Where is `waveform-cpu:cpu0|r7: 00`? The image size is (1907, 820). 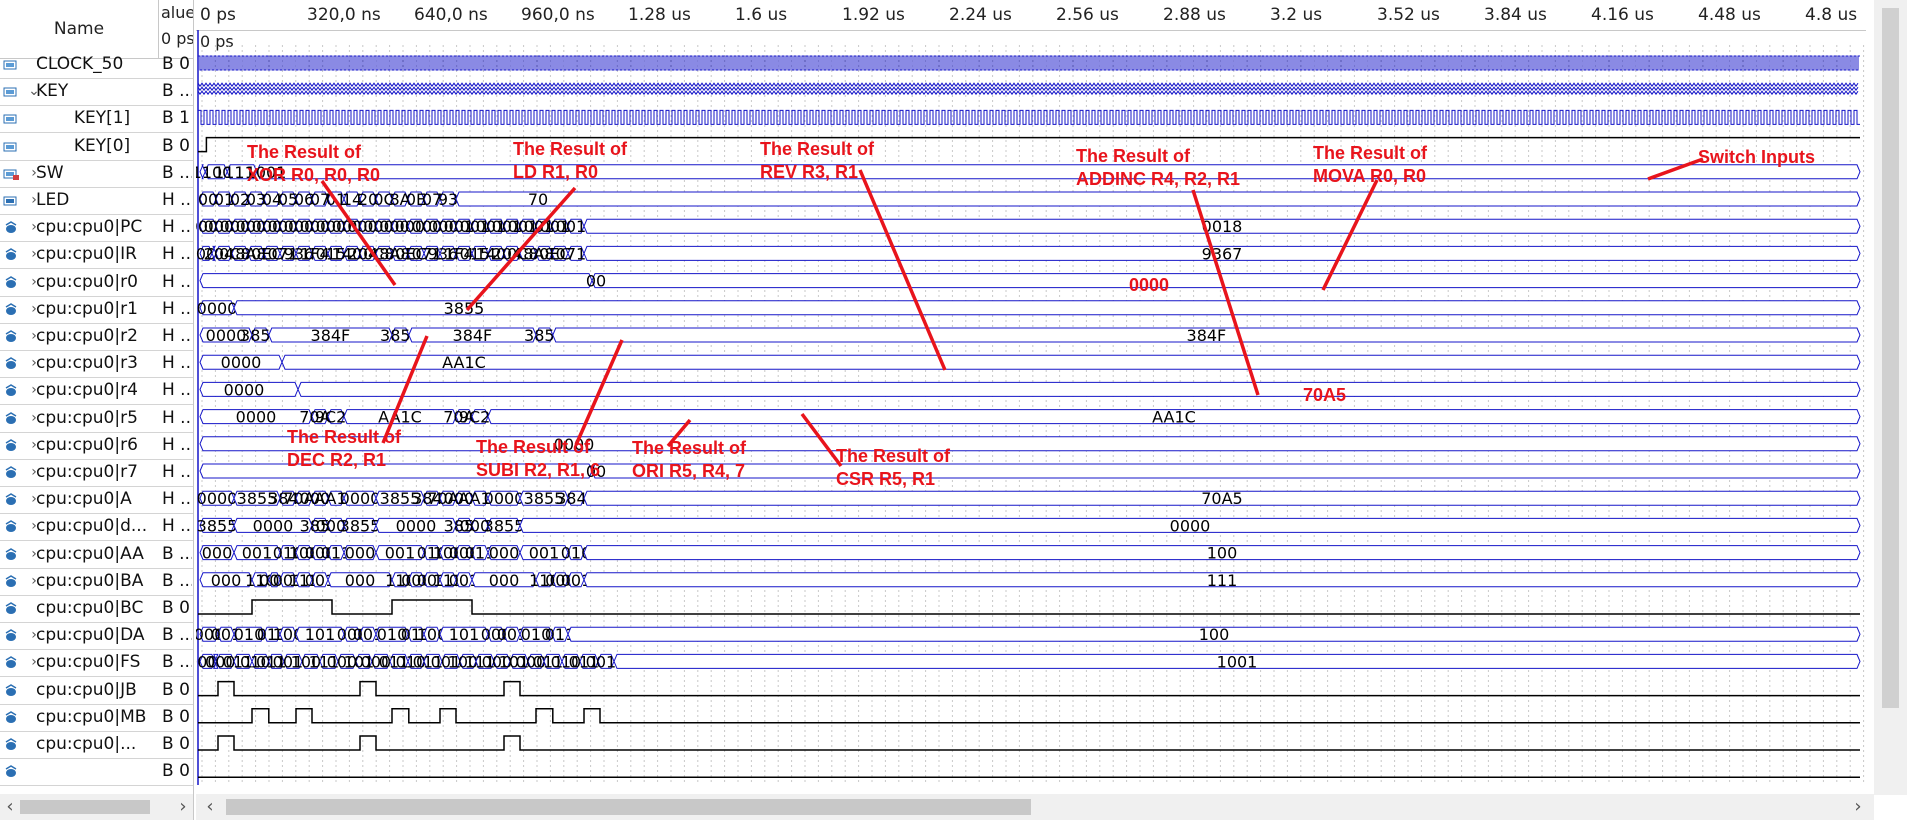
waveform-cpu:cpu0|r7: 00 is located at coordinates (1030, 471).